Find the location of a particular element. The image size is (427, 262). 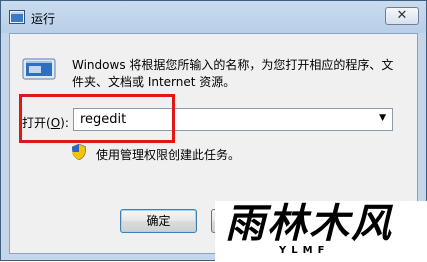

uac-shield-icon is located at coordinates (79, 152).